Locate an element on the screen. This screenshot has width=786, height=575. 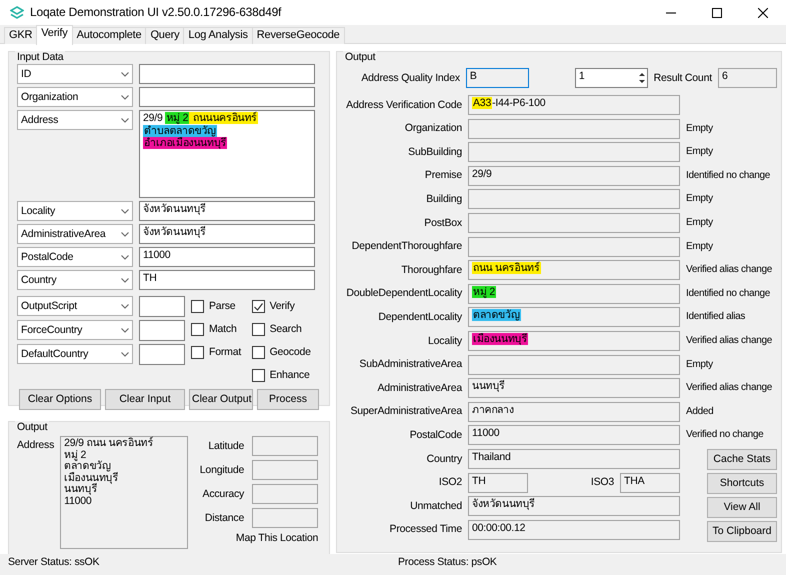
status-text: Identified alias is located at coordinates (716, 317).